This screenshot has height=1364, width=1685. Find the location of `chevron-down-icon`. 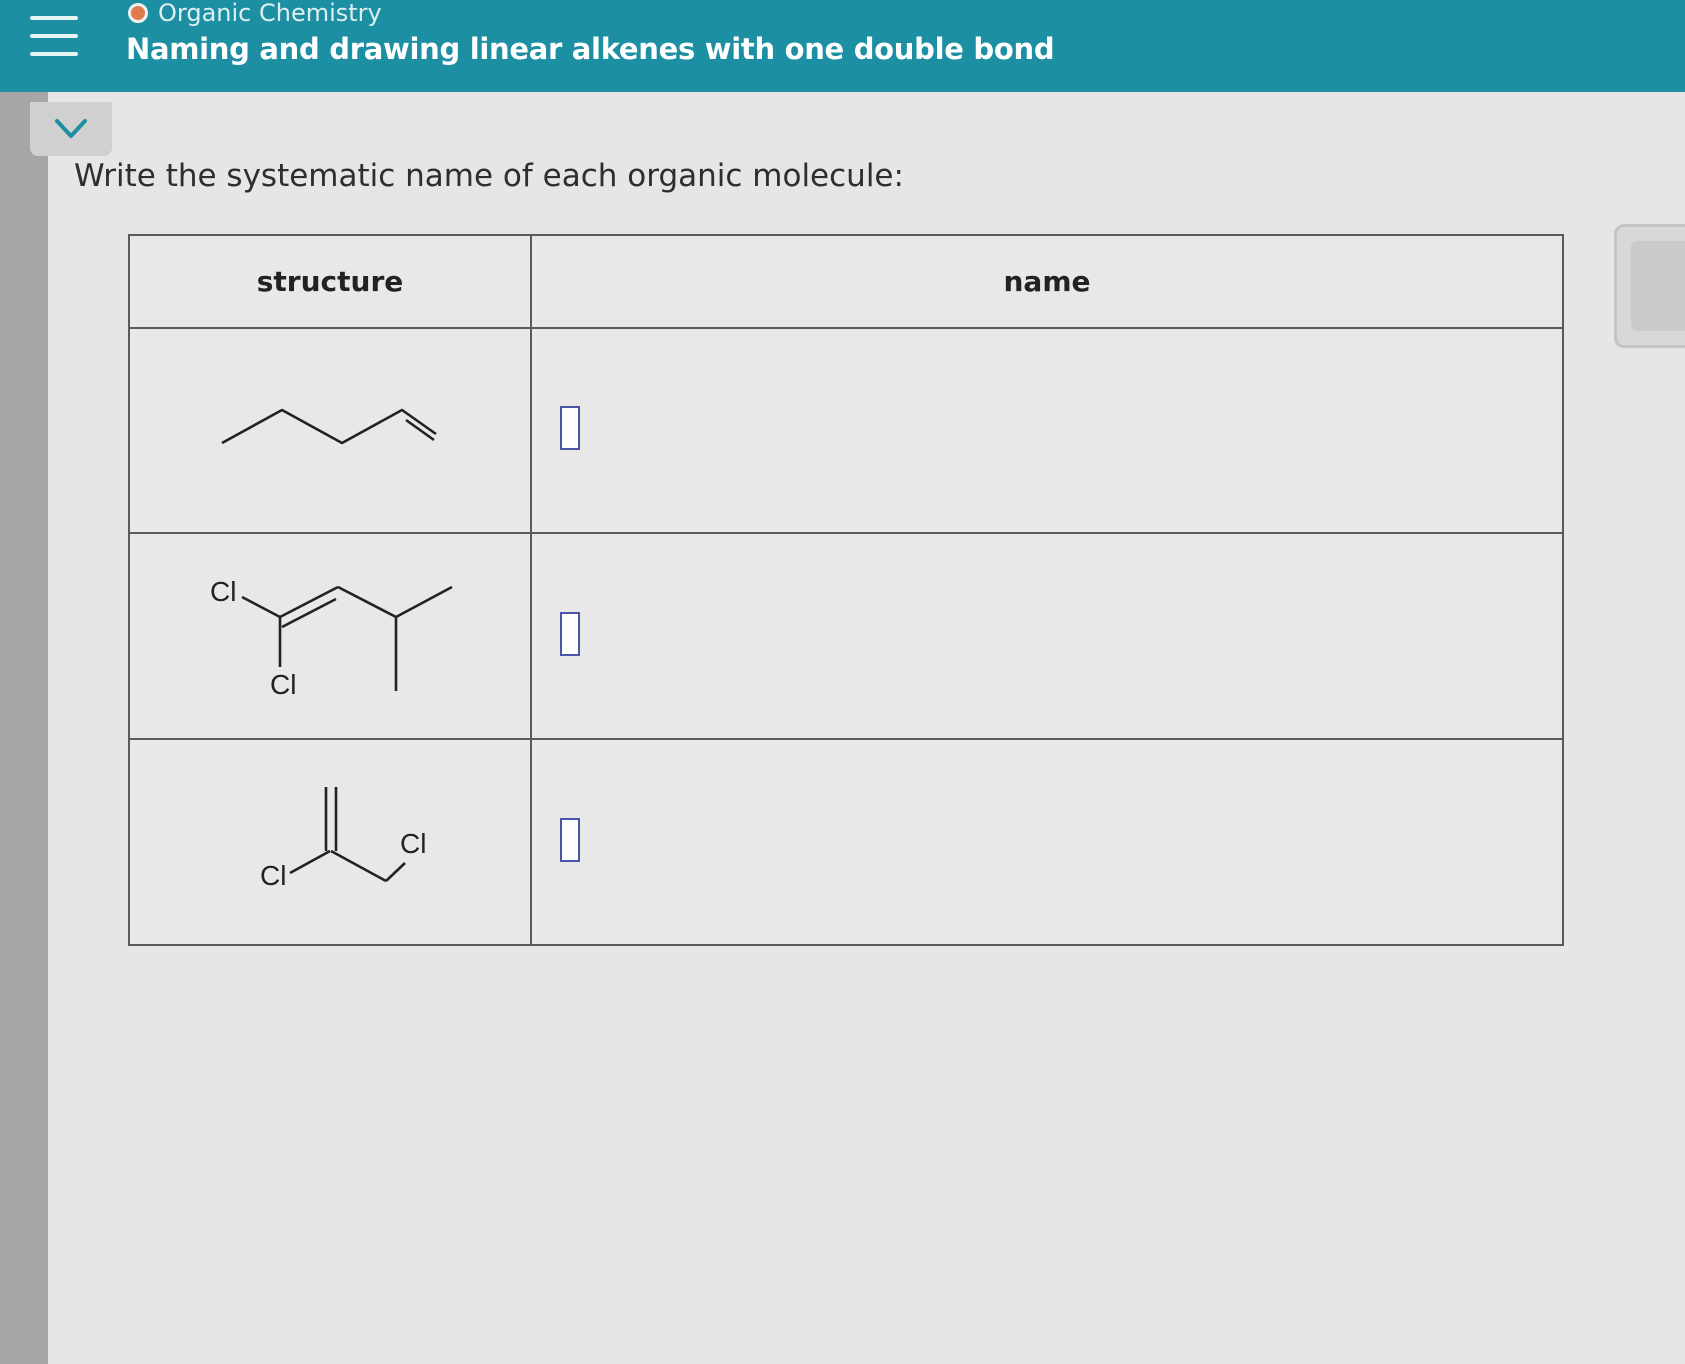

chevron-down-icon is located at coordinates (71, 128).